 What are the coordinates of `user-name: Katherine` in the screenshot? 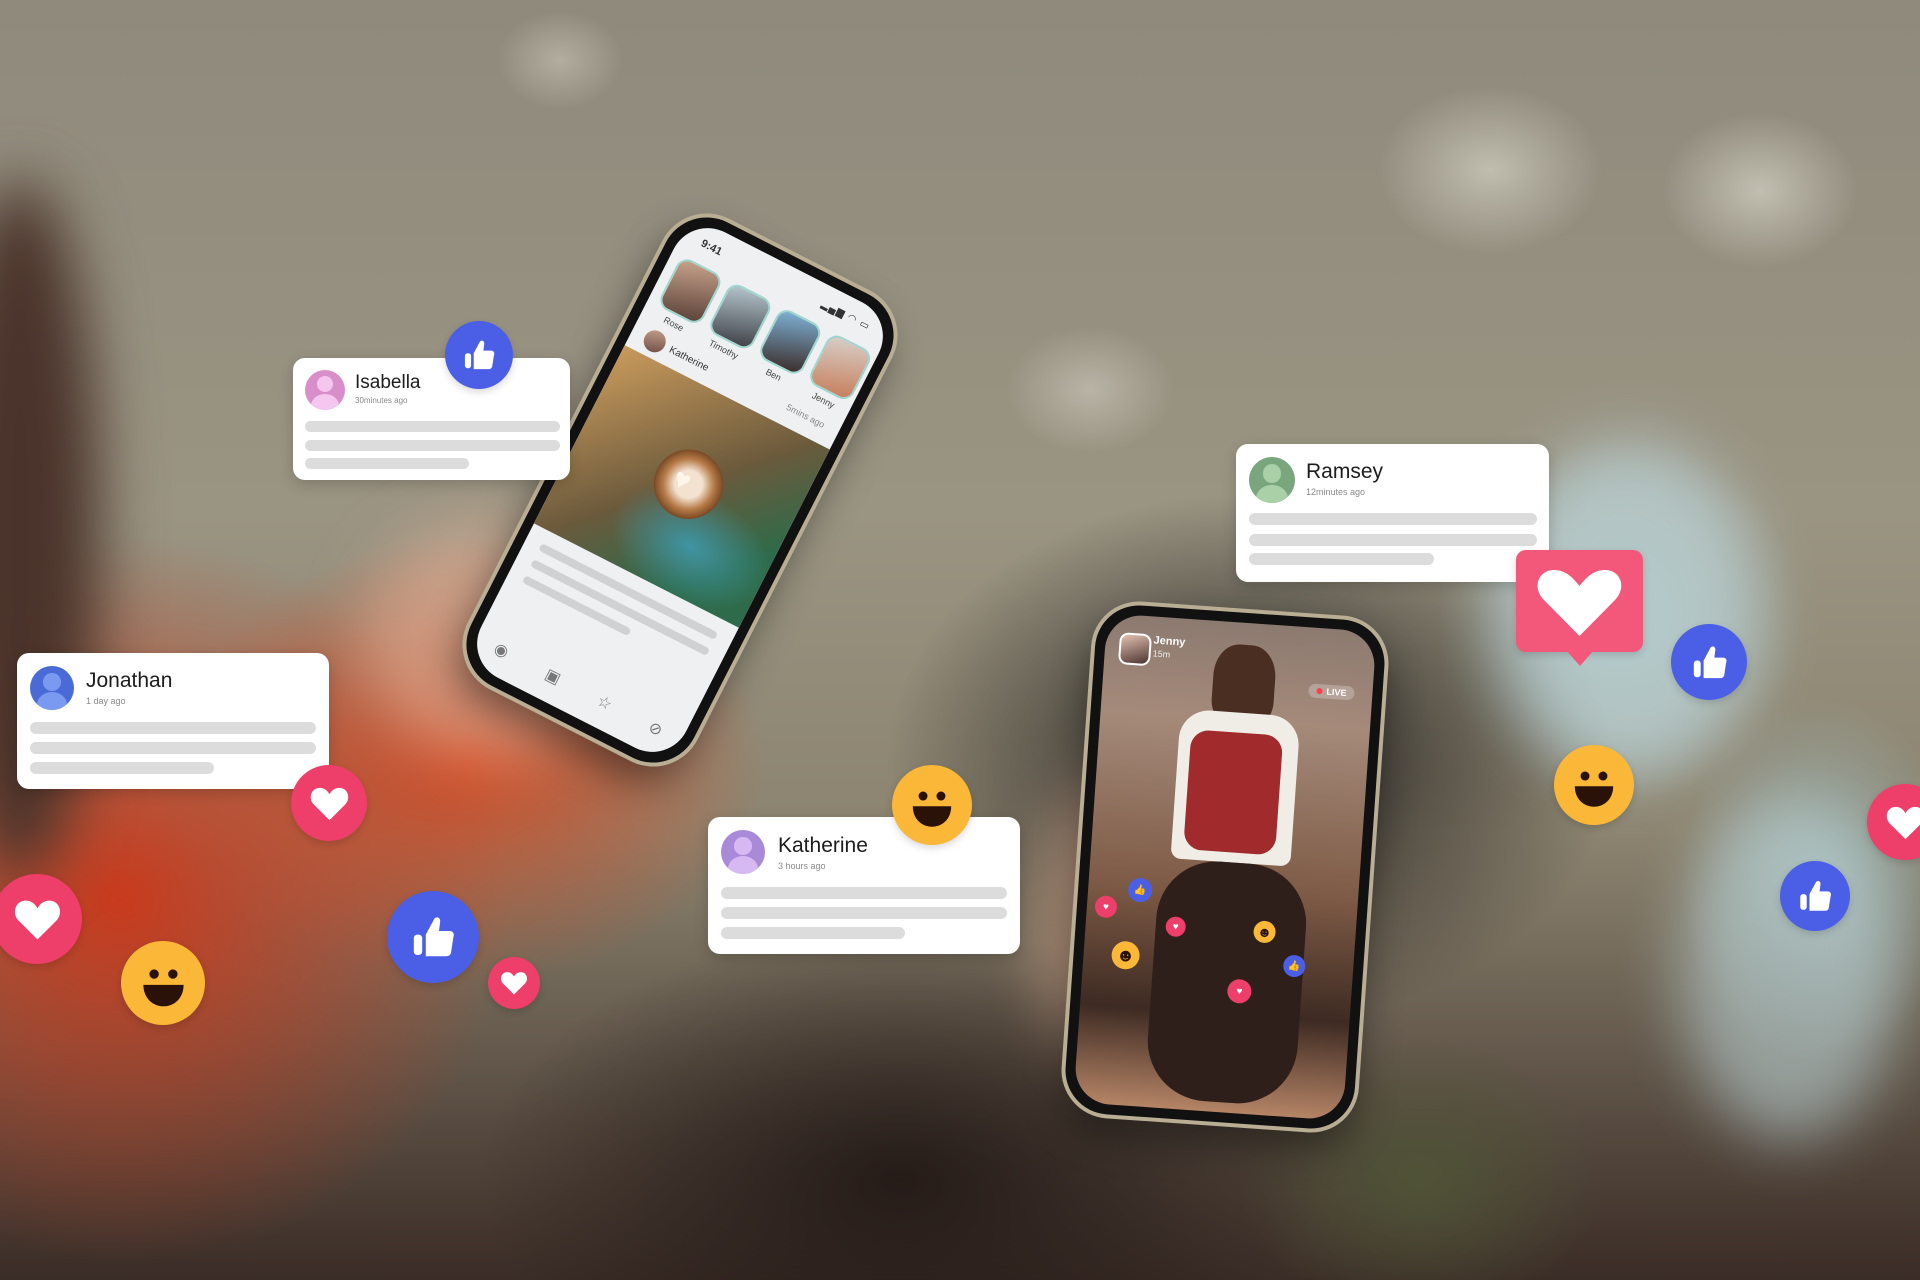 It's located at (823, 845).